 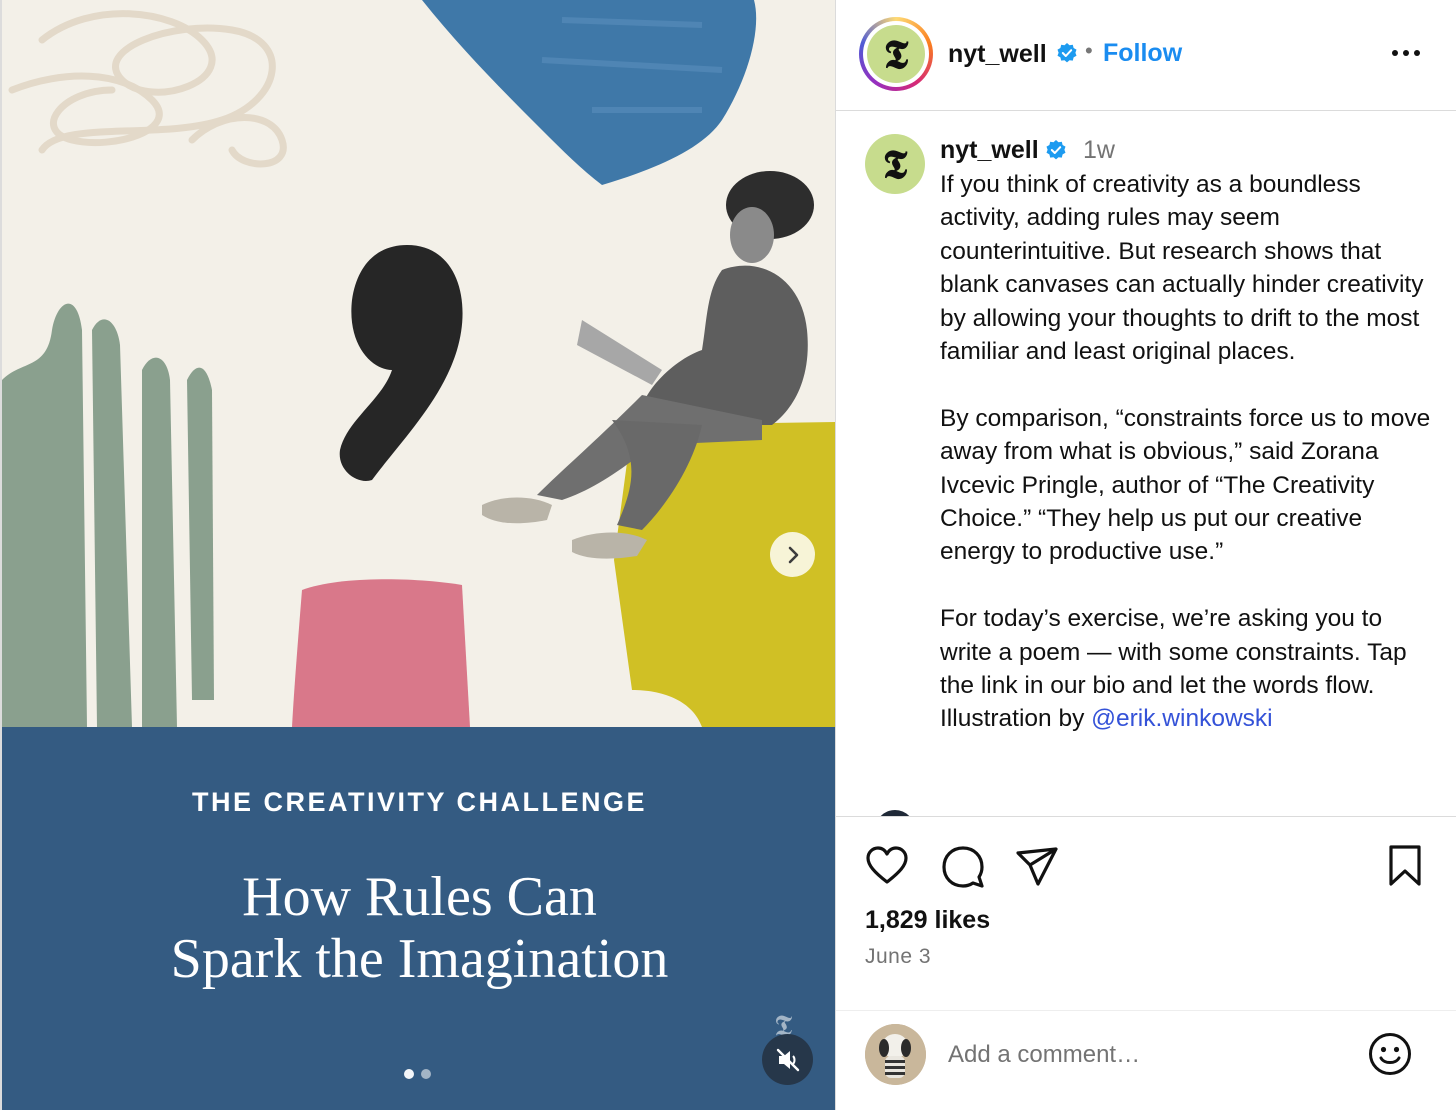 I want to click on mention-link: @erik.winkowski, so click(x=1181, y=718).